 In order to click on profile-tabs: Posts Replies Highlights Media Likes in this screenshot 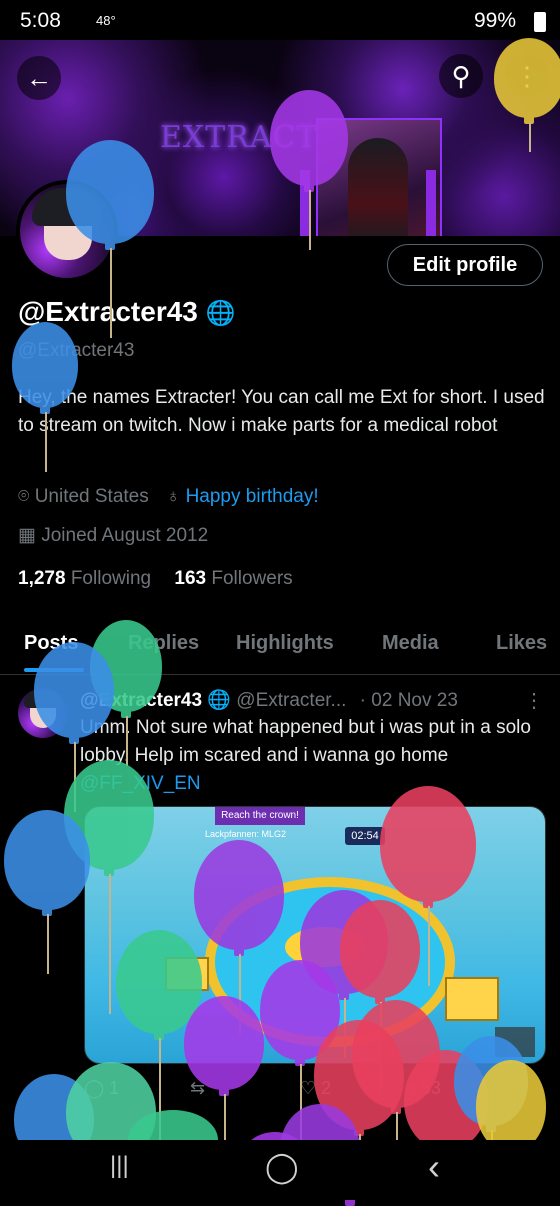, I will do `click(280, 648)`.